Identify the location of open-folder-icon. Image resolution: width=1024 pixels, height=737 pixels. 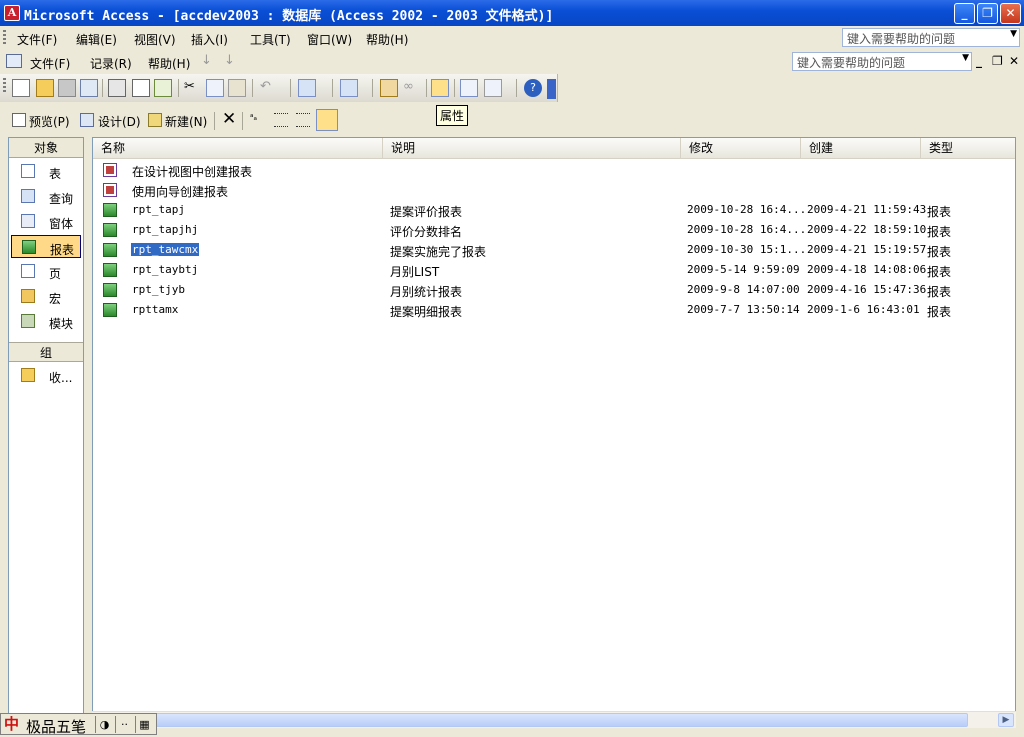
(45, 88).